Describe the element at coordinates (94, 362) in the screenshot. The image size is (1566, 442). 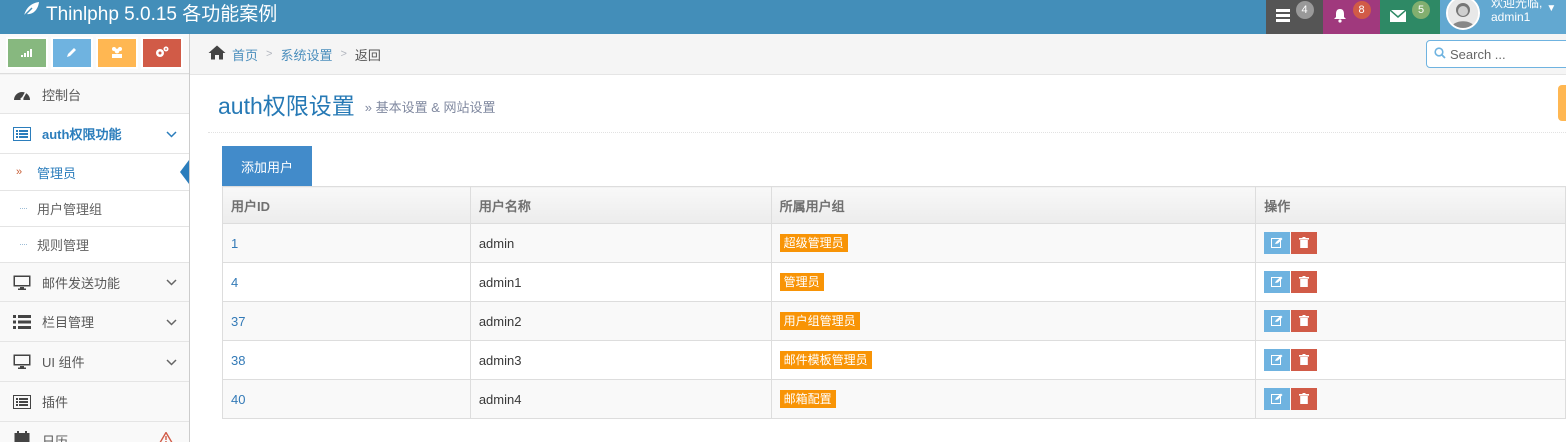
I see `sidebar-item-ui-components: UI 组件` at that location.